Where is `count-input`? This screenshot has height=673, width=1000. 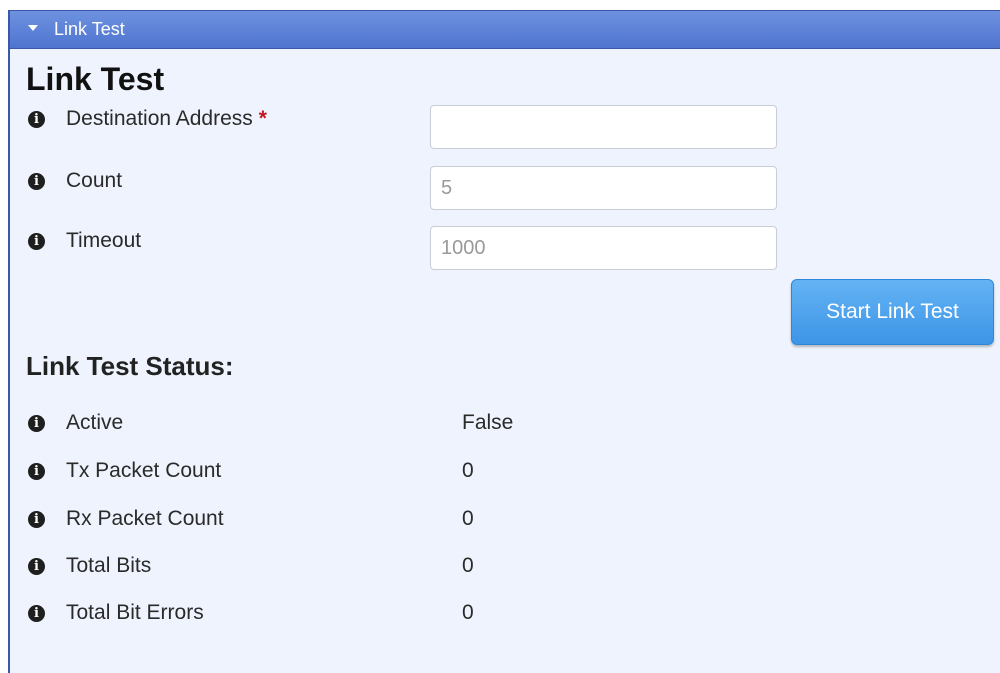
count-input is located at coordinates (603, 188).